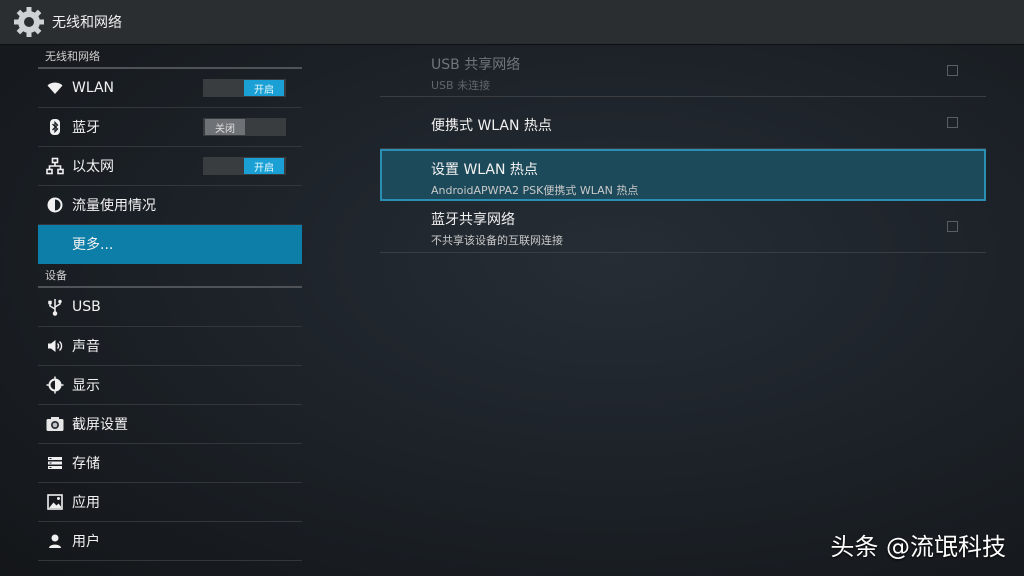 This screenshot has height=576, width=1024. What do you see at coordinates (491, 126) in the screenshot?
I see `list-item-title: 便携式 WLAN 热点` at bounding box center [491, 126].